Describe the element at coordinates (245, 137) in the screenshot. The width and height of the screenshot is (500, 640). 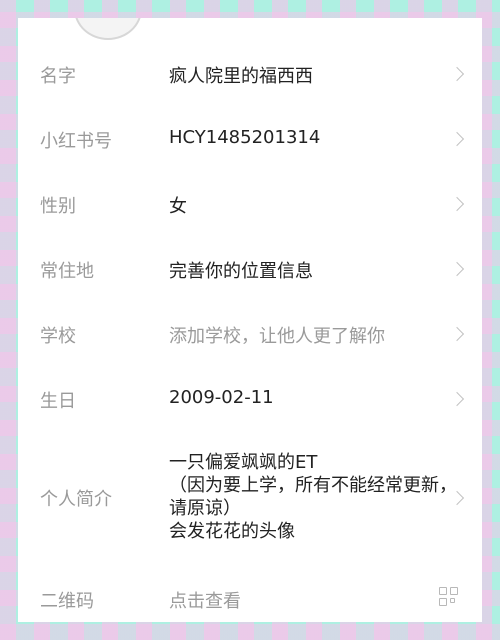
I see `field-red-id-value: HCY1485201314` at that location.